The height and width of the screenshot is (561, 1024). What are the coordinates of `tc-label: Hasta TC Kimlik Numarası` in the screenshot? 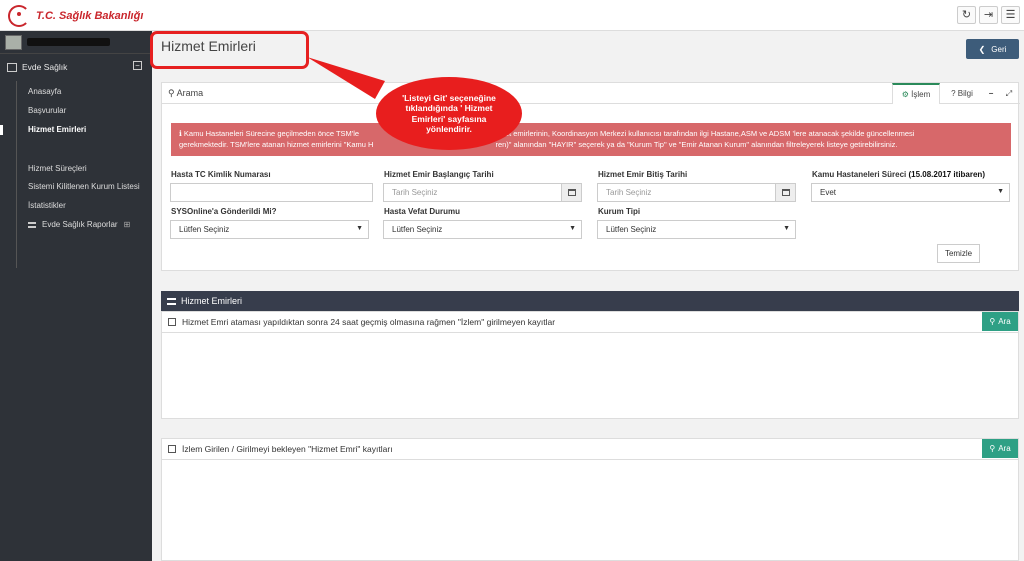 It's located at (221, 174).